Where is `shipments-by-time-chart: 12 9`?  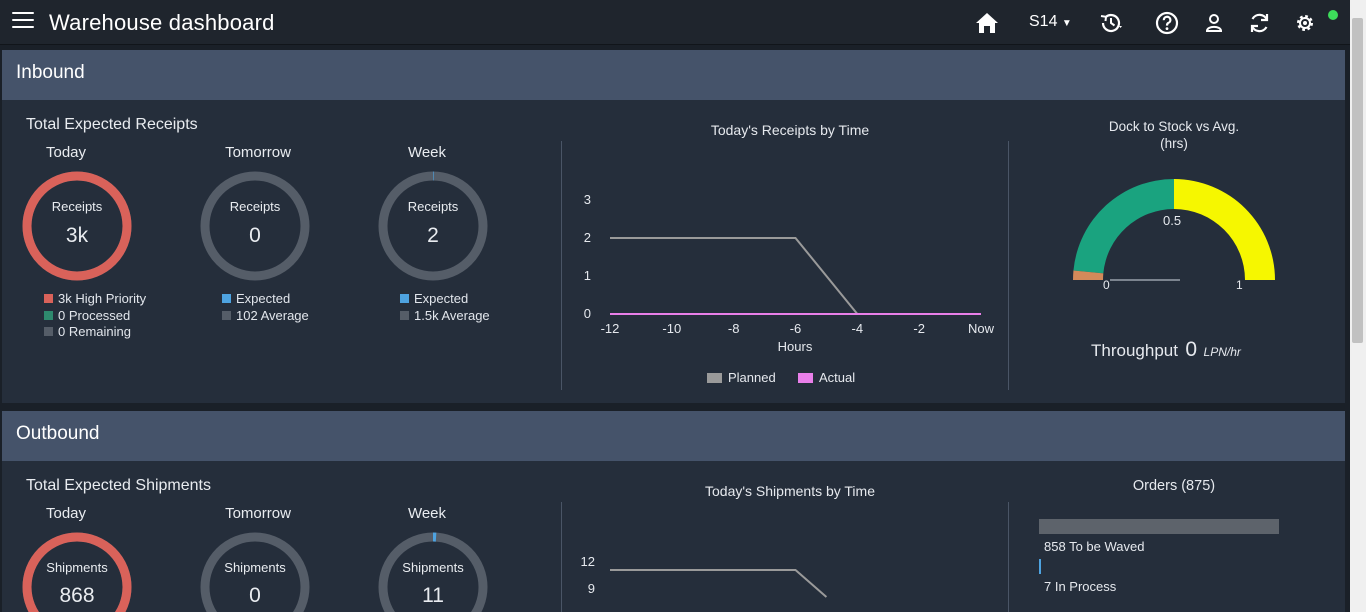 shipments-by-time-chart: 12 9 is located at coordinates (785, 578).